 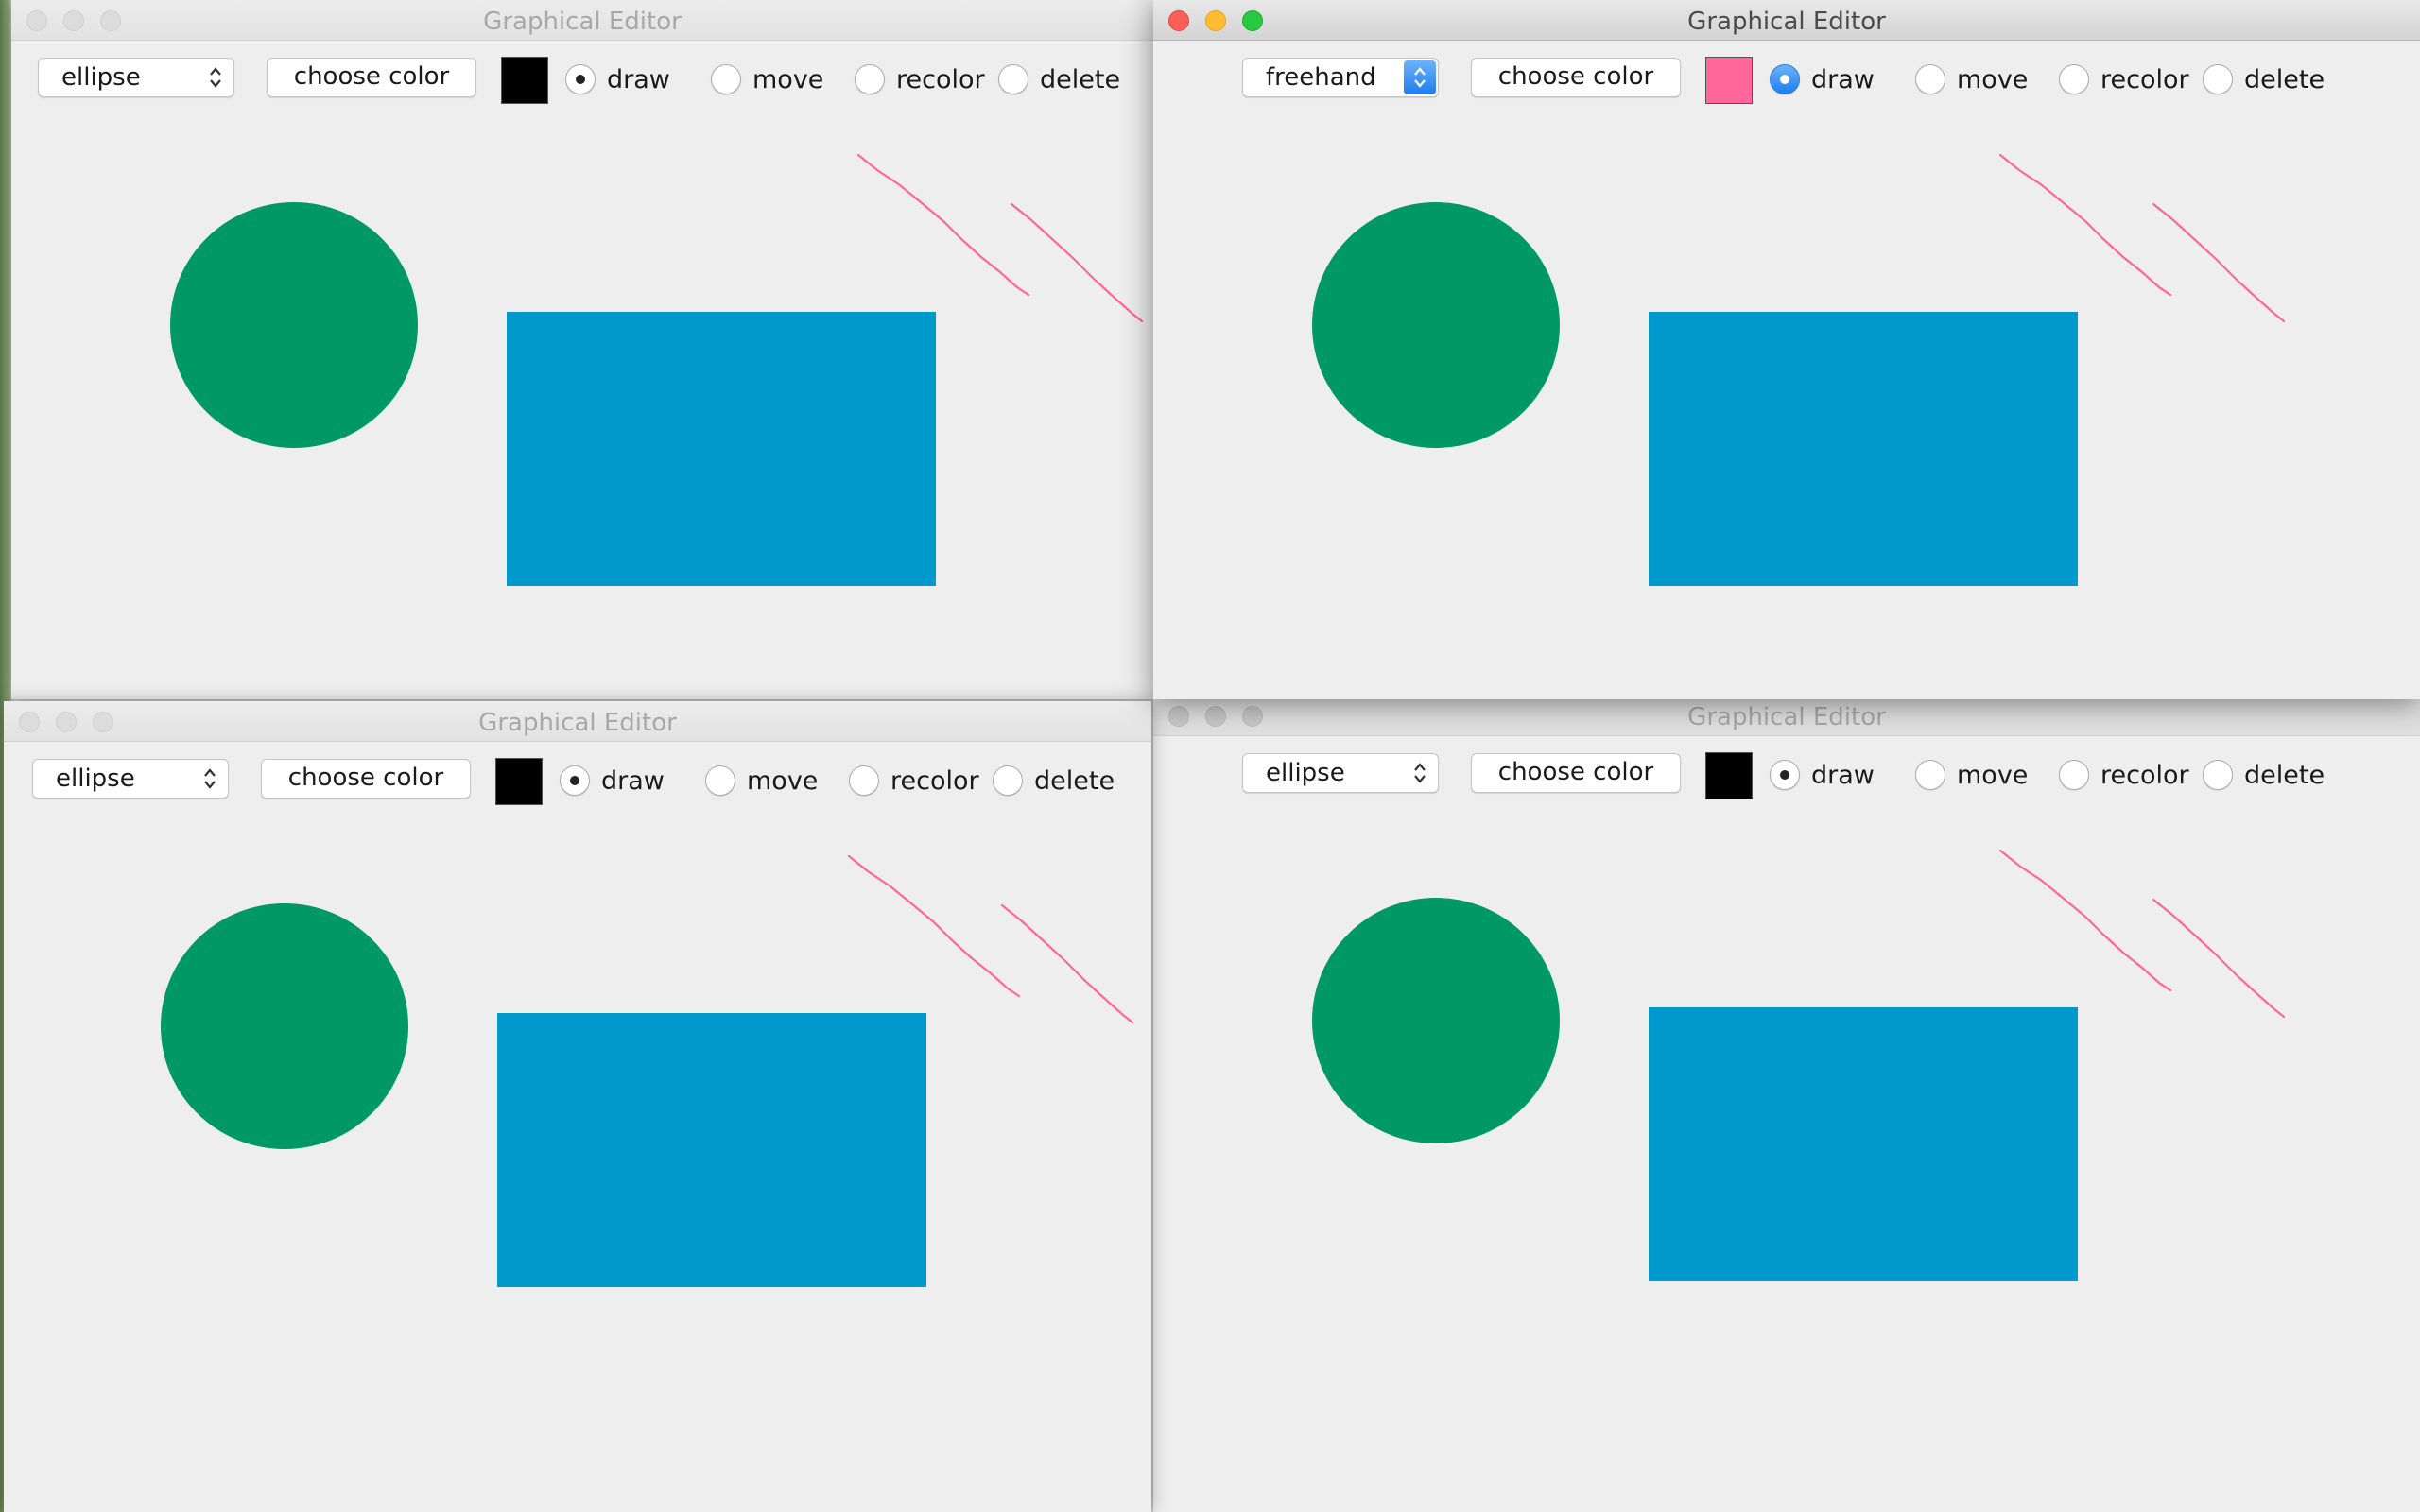 What do you see at coordinates (1321, 77) in the screenshot?
I see `shape-select-value: freehand` at bounding box center [1321, 77].